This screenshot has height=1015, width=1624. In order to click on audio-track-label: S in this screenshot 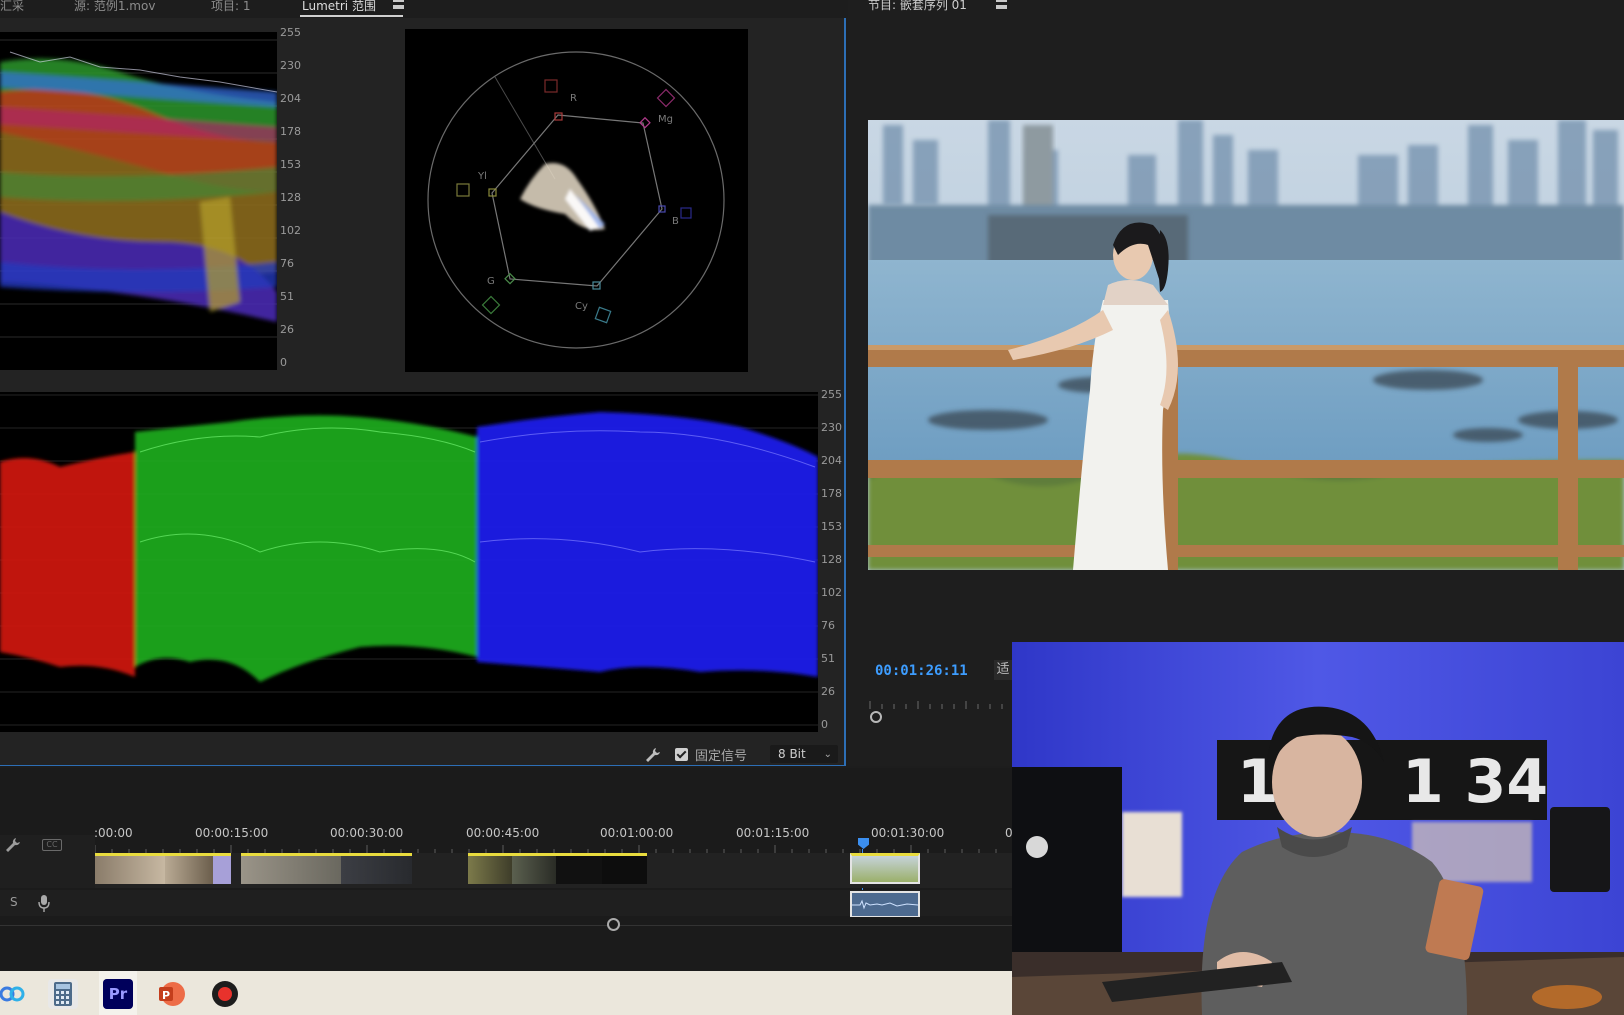, I will do `click(14, 902)`.